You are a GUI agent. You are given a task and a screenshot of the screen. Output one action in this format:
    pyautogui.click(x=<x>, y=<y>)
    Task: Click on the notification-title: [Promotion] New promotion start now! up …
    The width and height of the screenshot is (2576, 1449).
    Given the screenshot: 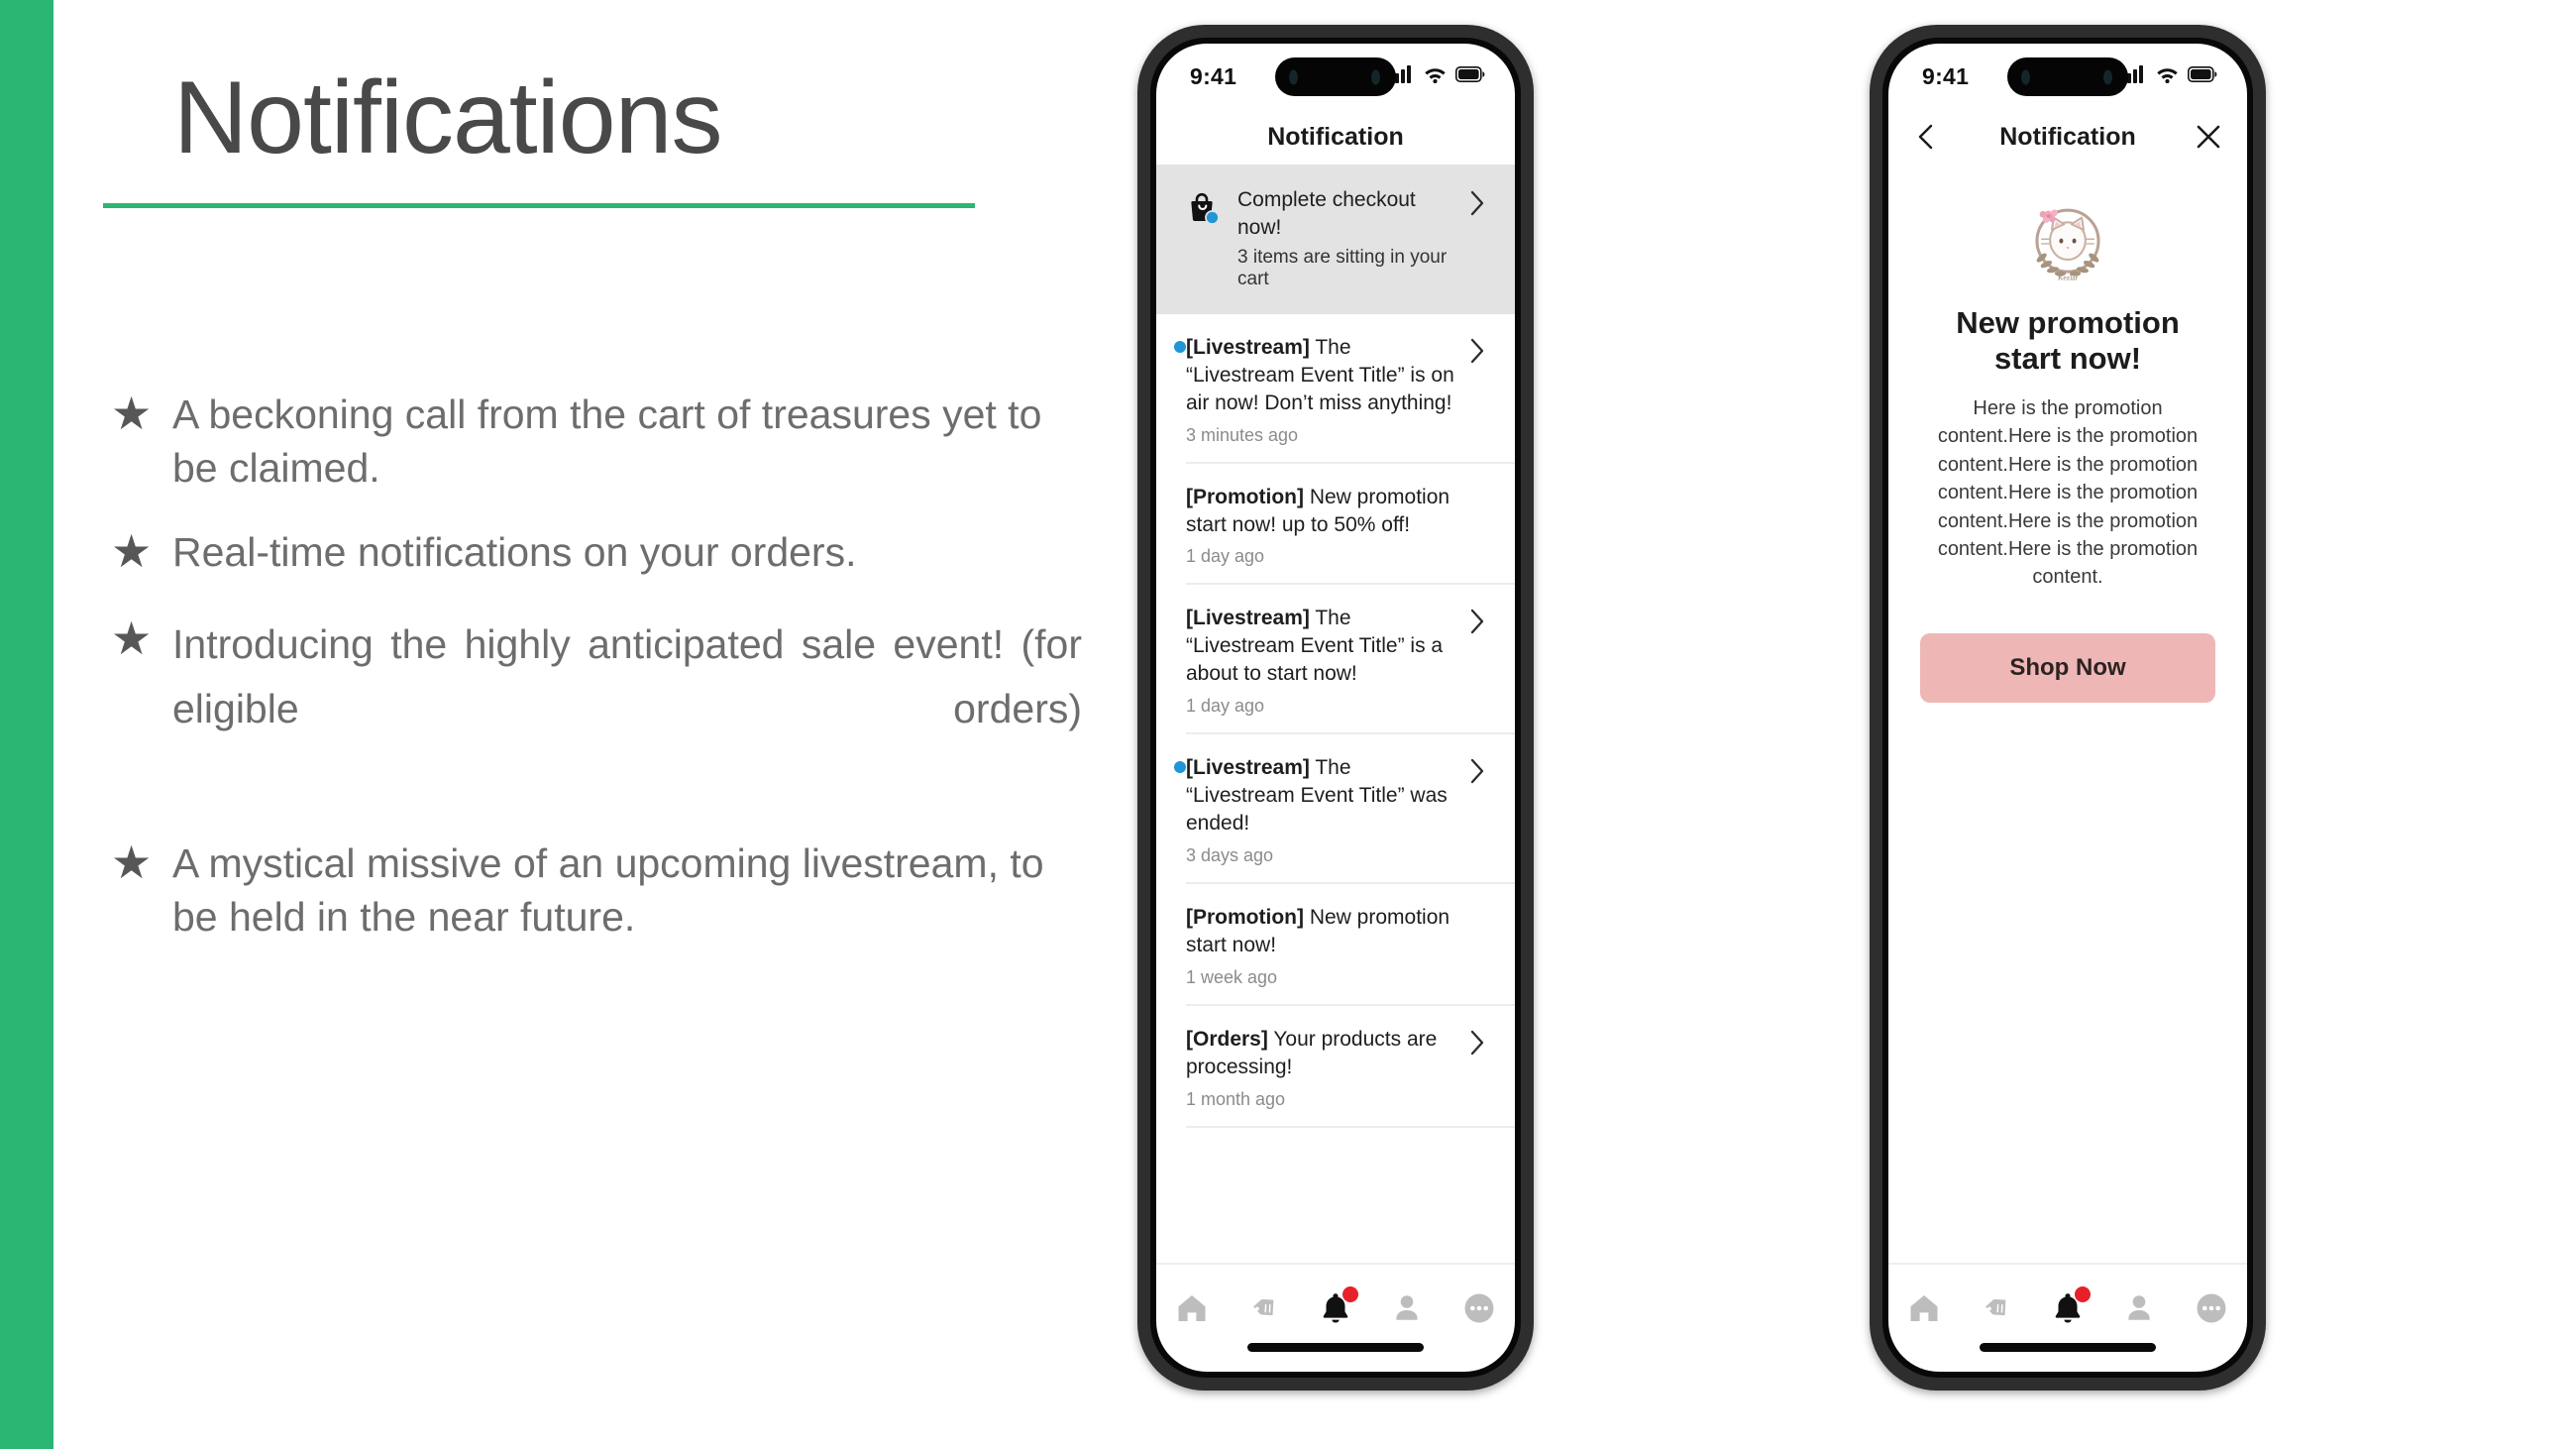 What is the action you would take?
    pyautogui.click(x=1325, y=511)
    